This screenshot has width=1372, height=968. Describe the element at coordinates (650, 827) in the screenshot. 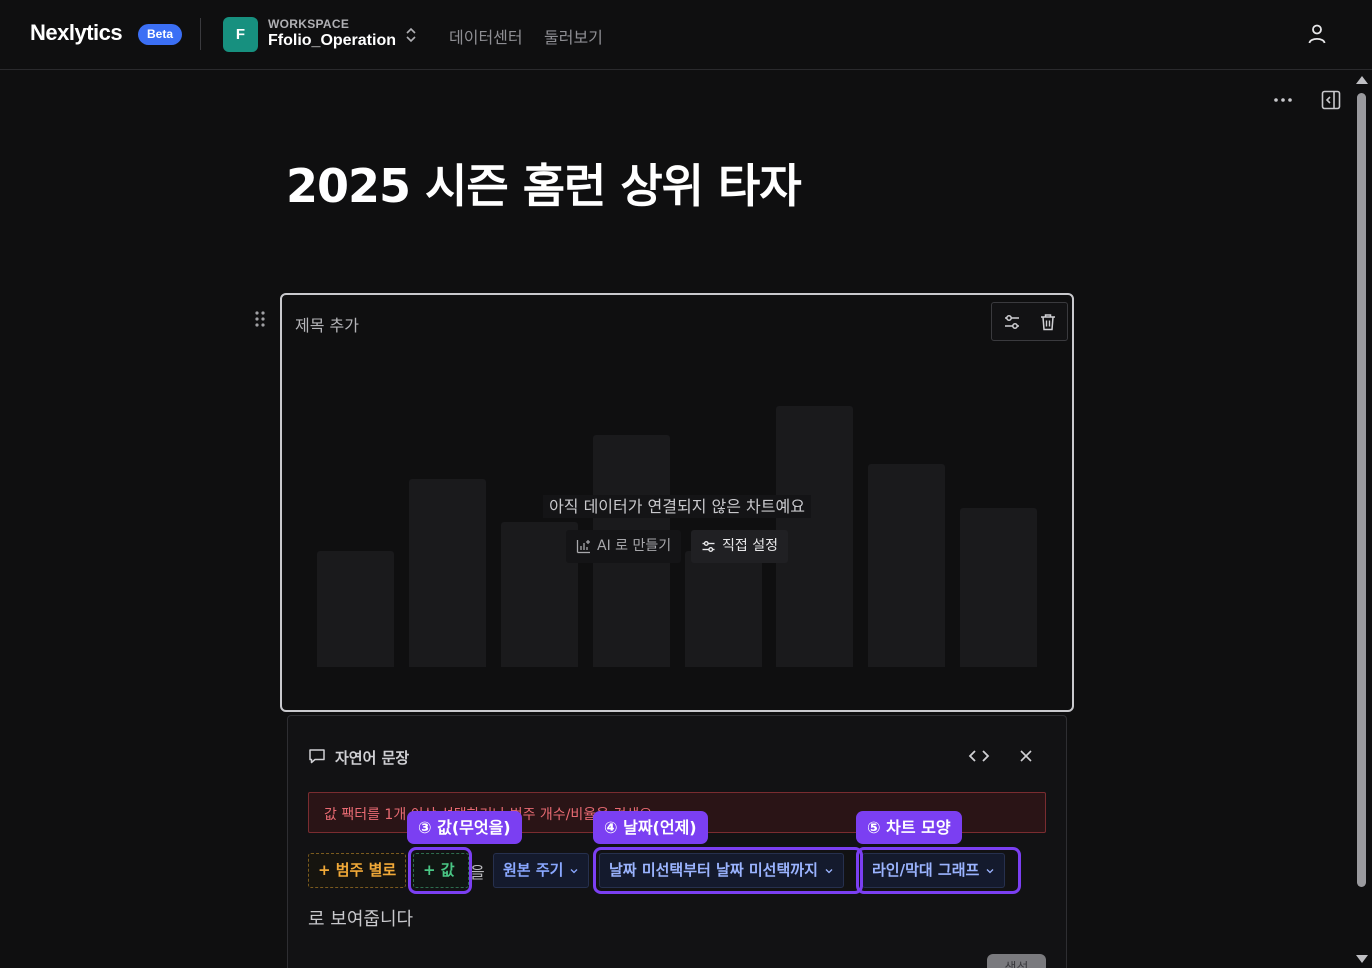

I see `annotation-tag-date: ④ 날짜(언제)` at that location.